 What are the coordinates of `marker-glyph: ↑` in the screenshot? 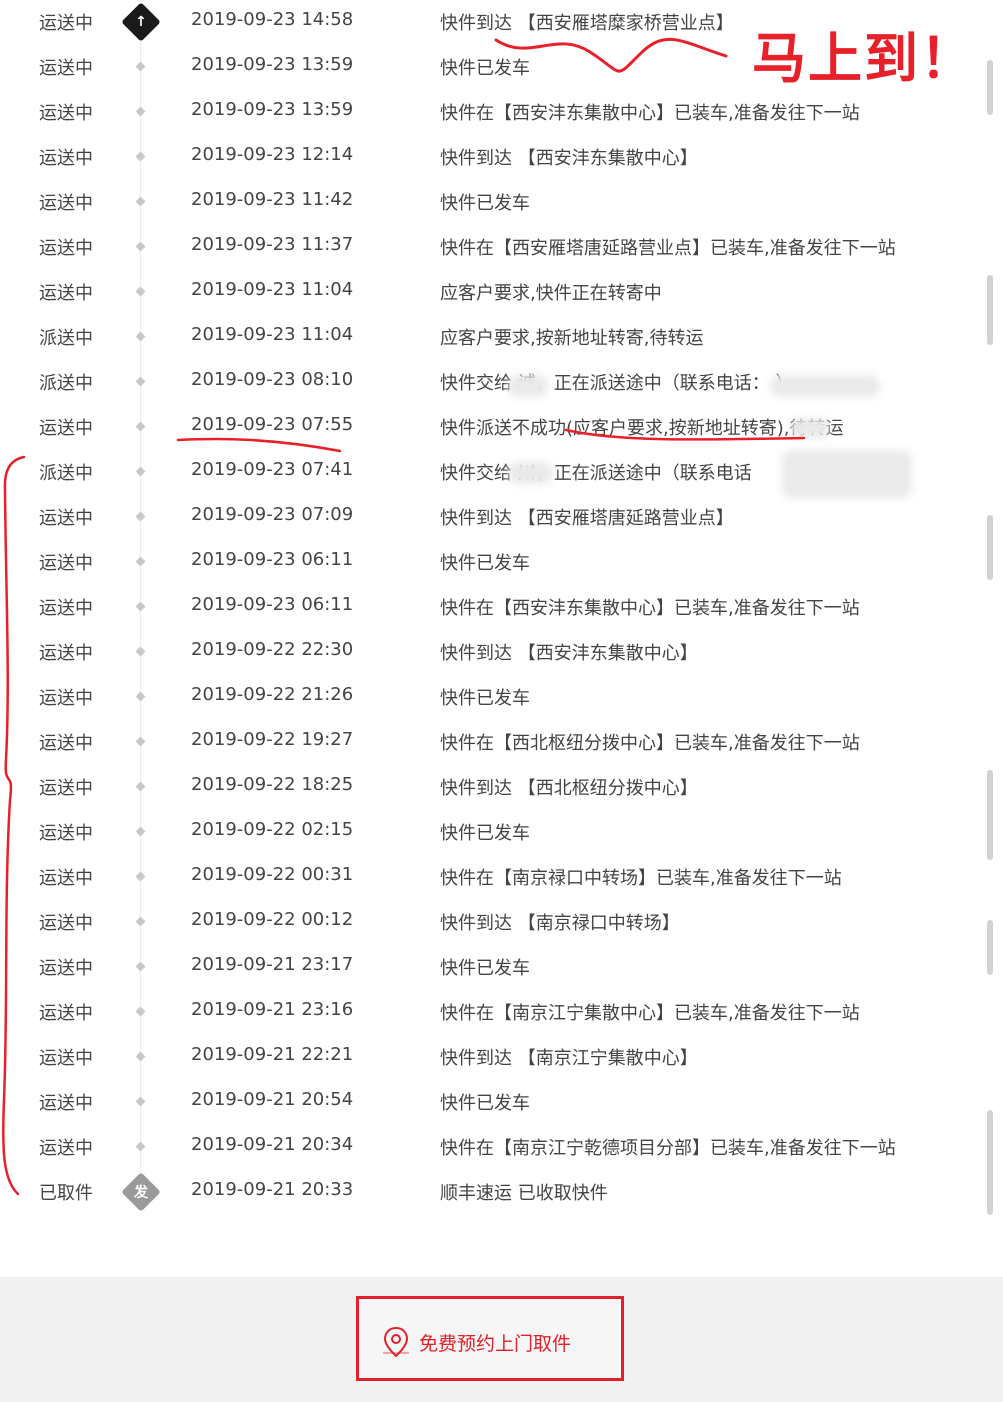 It's located at (141, 22).